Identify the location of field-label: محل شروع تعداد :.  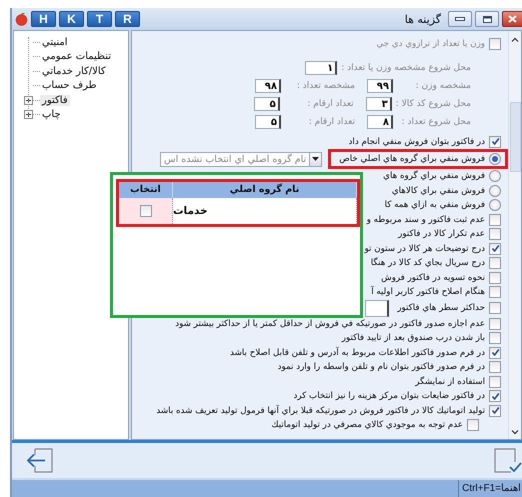
(435, 121).